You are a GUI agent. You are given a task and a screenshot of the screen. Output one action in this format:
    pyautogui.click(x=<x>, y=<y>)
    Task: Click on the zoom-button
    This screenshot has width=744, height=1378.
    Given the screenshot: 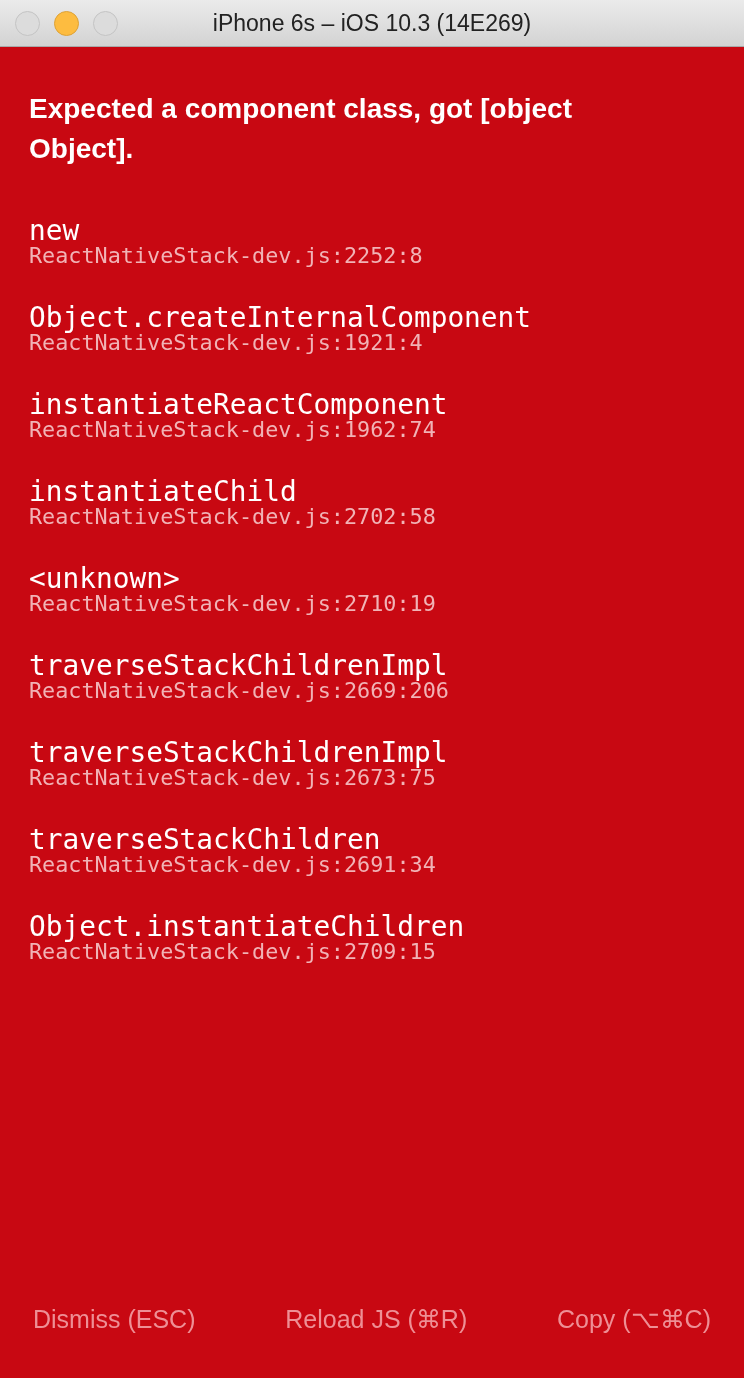 What is the action you would take?
    pyautogui.click(x=105, y=23)
    